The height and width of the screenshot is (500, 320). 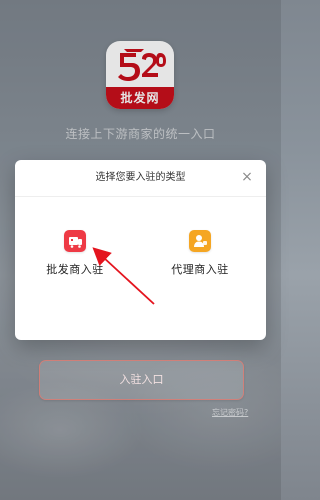 What do you see at coordinates (140, 134) in the screenshot?
I see `tagline: 连接上下游商家的统一入口` at bounding box center [140, 134].